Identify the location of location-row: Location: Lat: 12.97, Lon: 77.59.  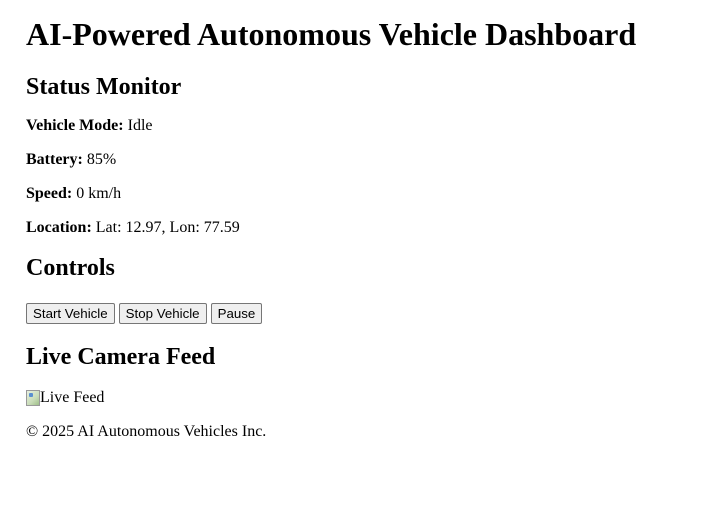
(359, 228).